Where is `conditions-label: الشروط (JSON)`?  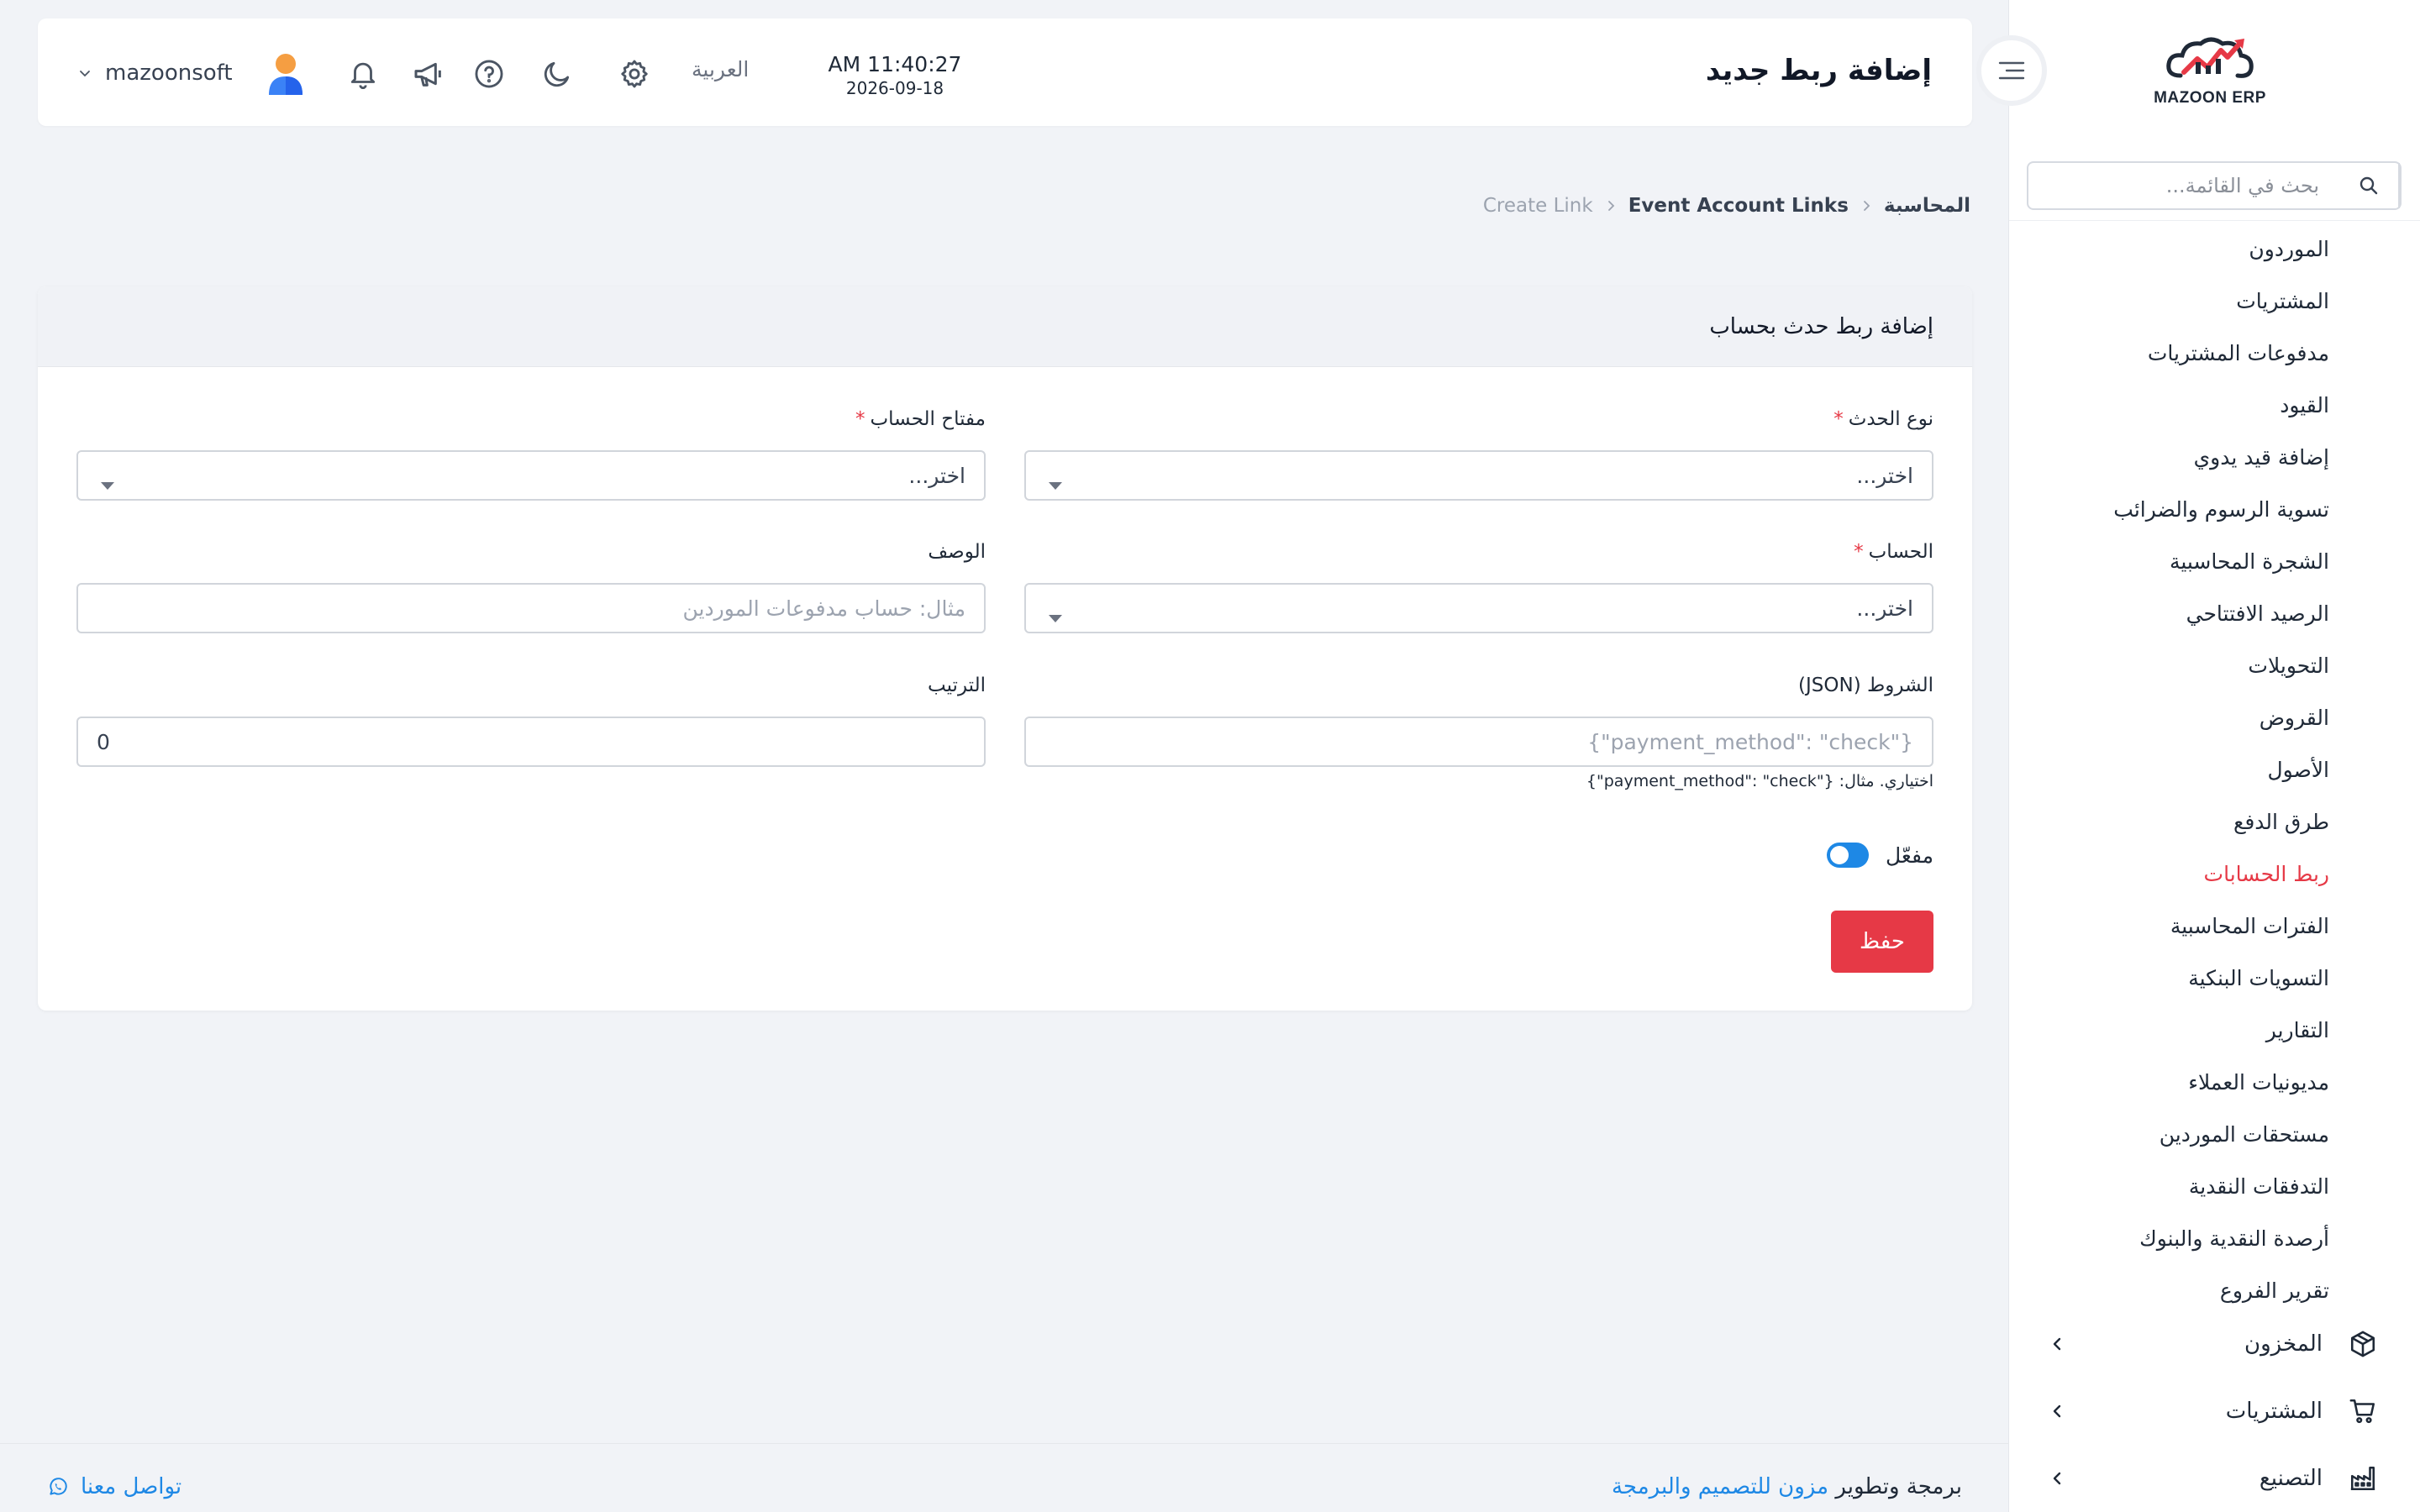 conditions-label: الشروط (JSON) is located at coordinates (1865, 685).